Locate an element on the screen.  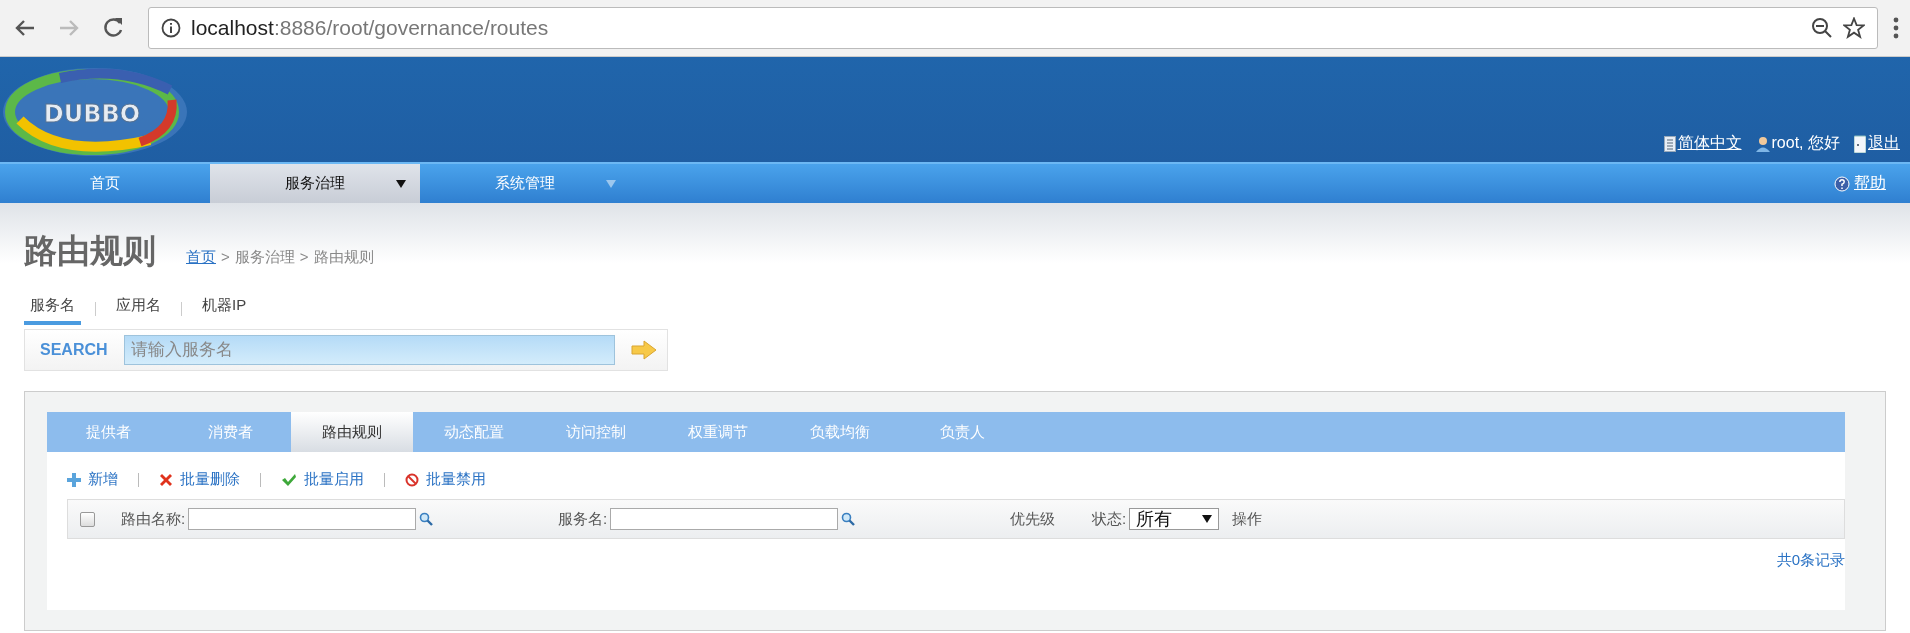
action-link: 批量禁用 is located at coordinates (456, 479).